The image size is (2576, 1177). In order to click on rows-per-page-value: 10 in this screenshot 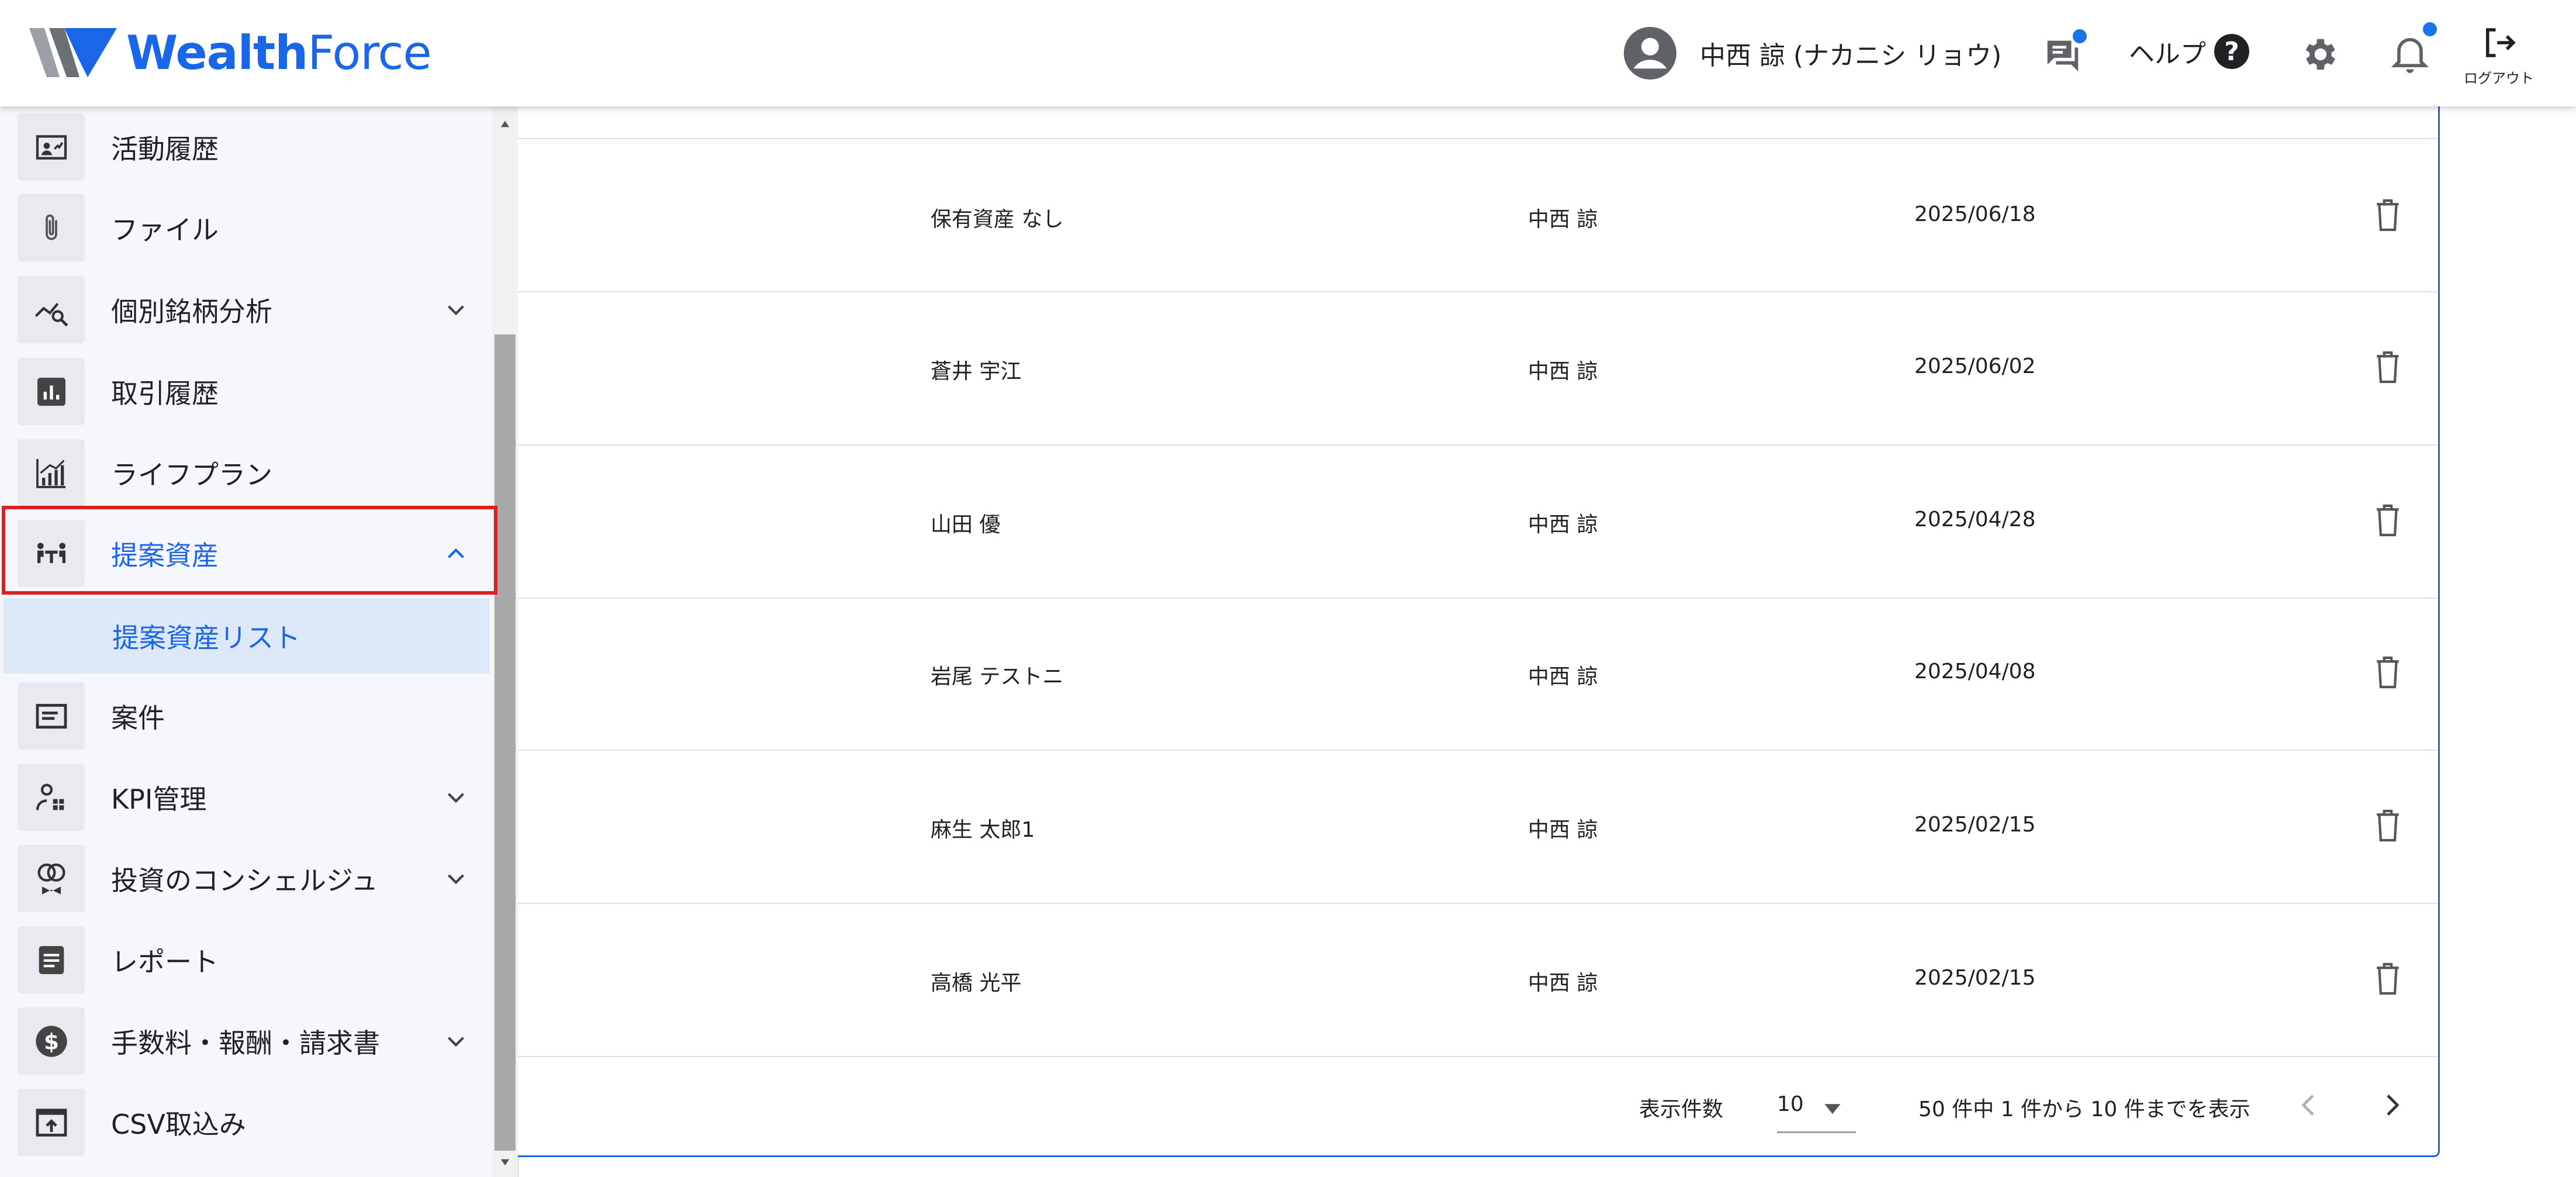, I will do `click(1791, 1104)`.